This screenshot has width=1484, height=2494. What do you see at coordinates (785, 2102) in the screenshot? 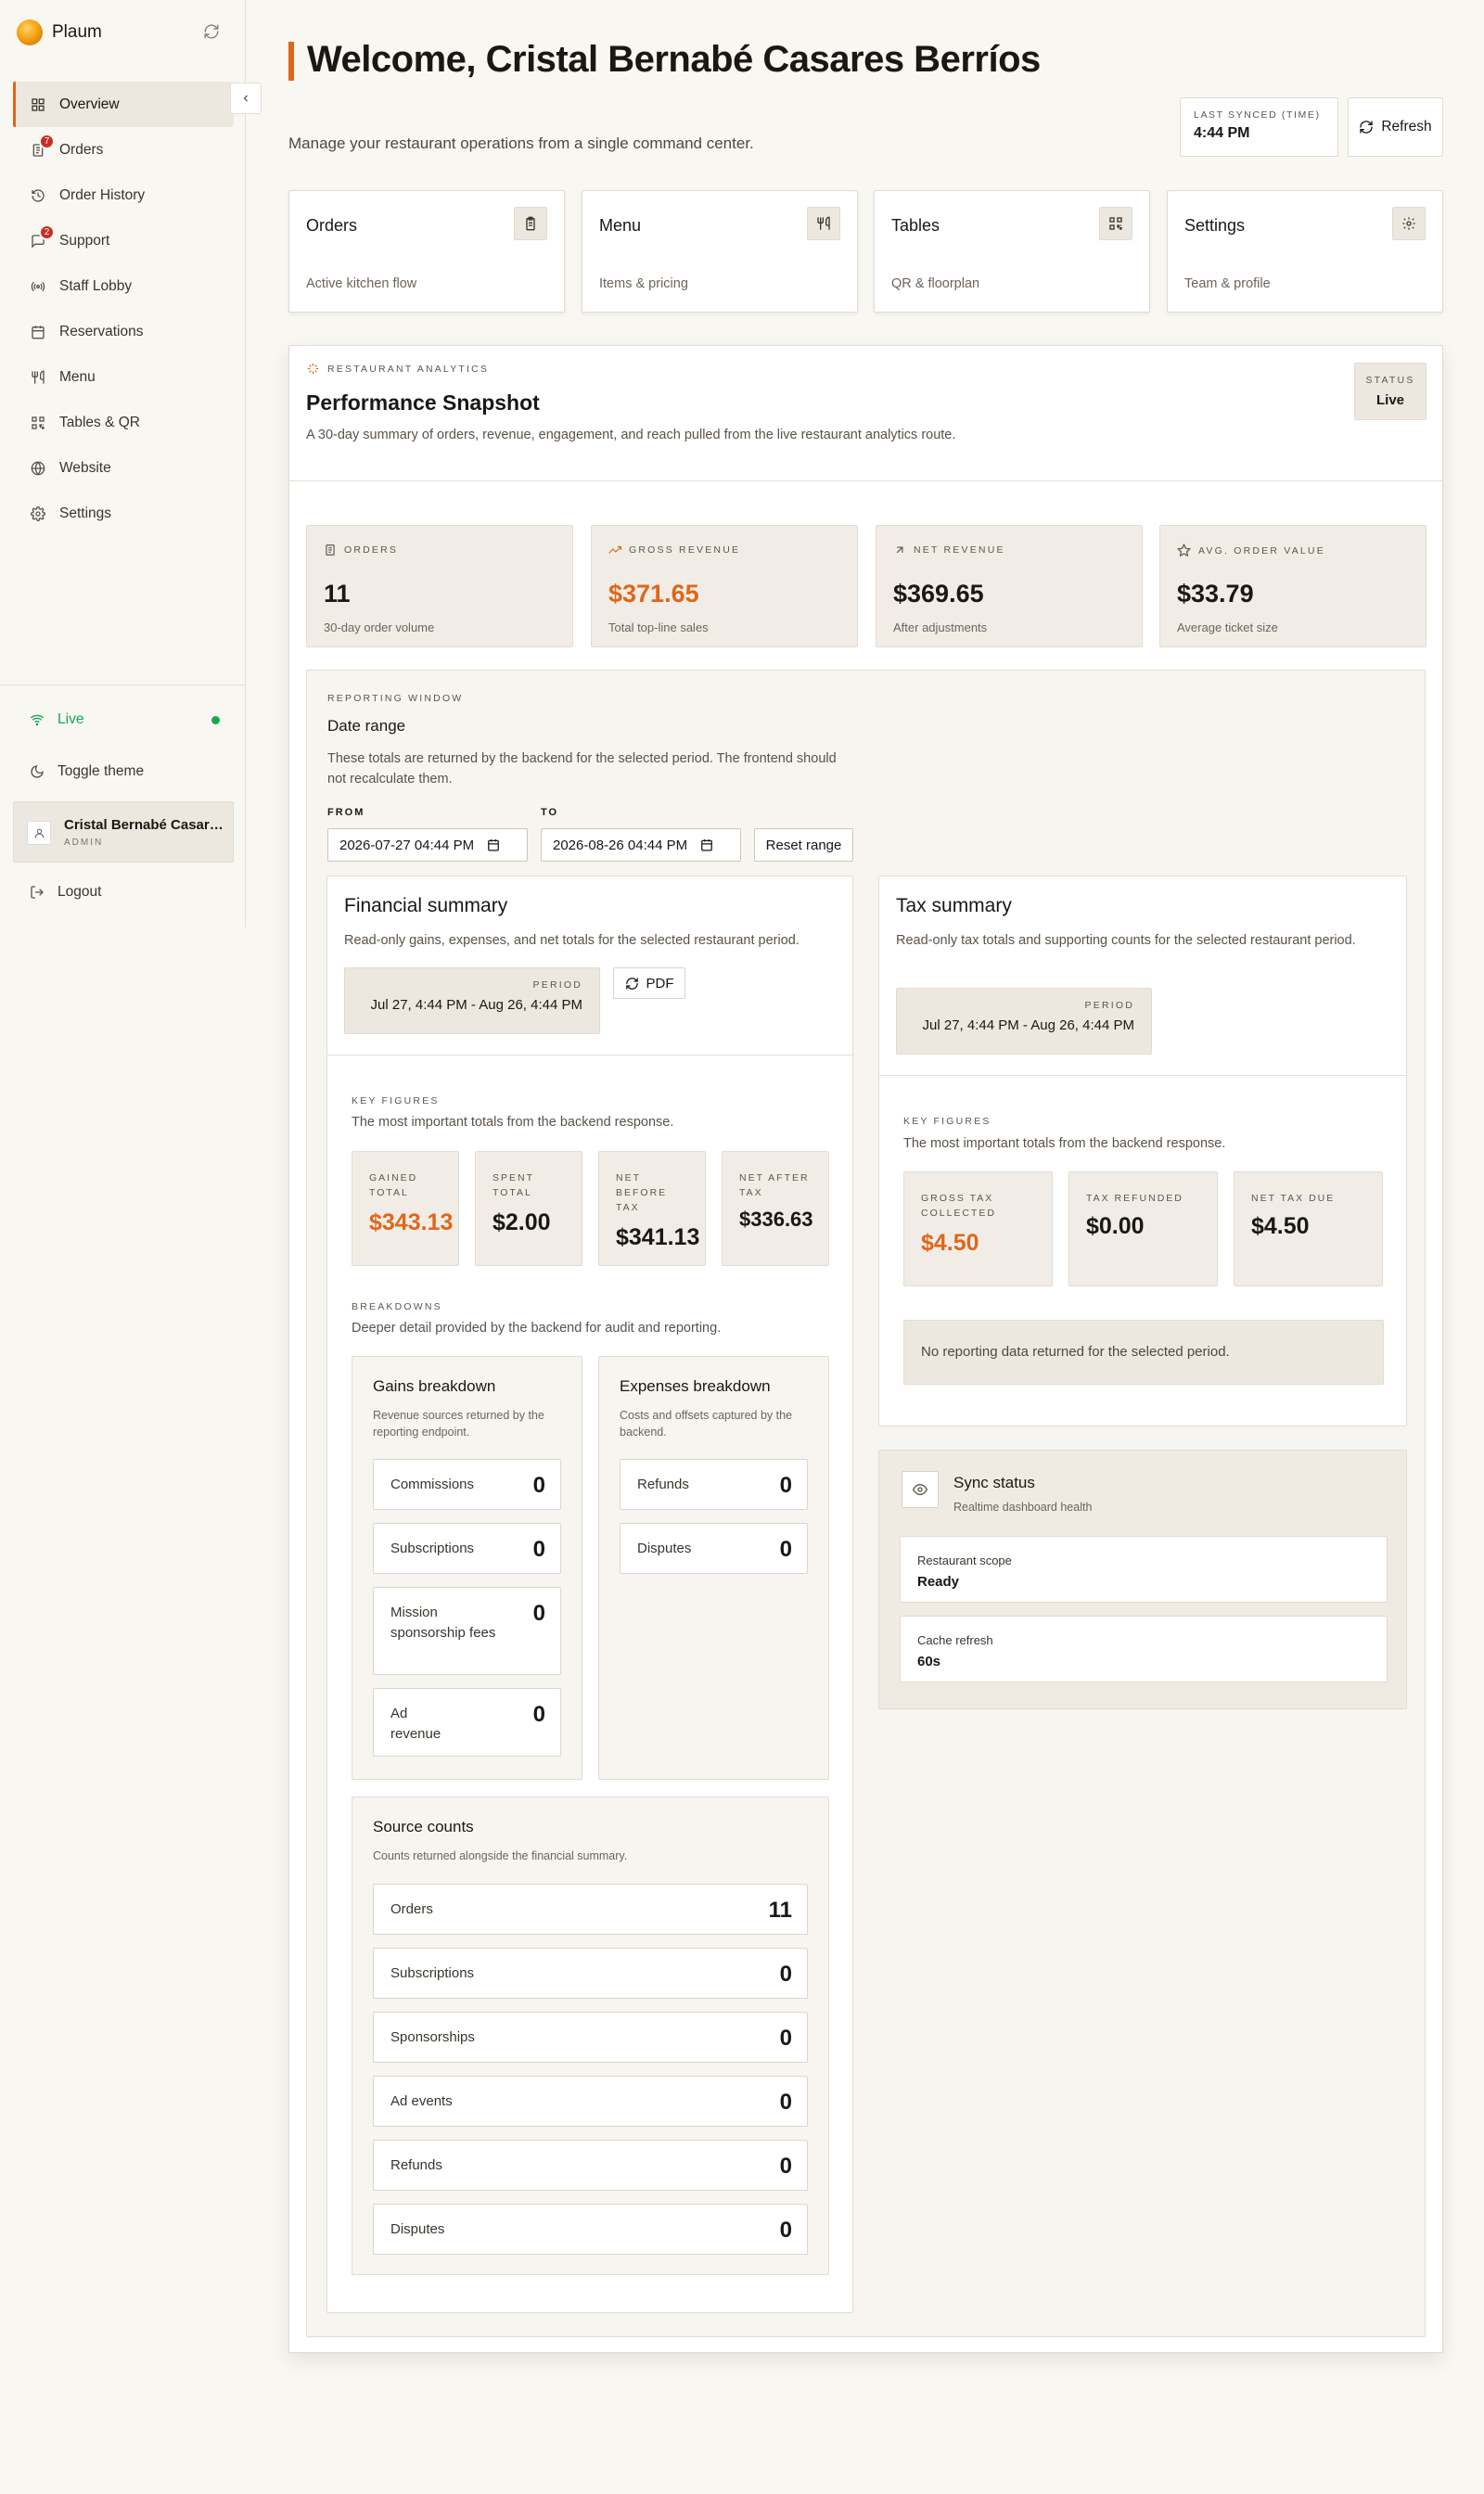
I see `row-value: 0` at bounding box center [785, 2102].